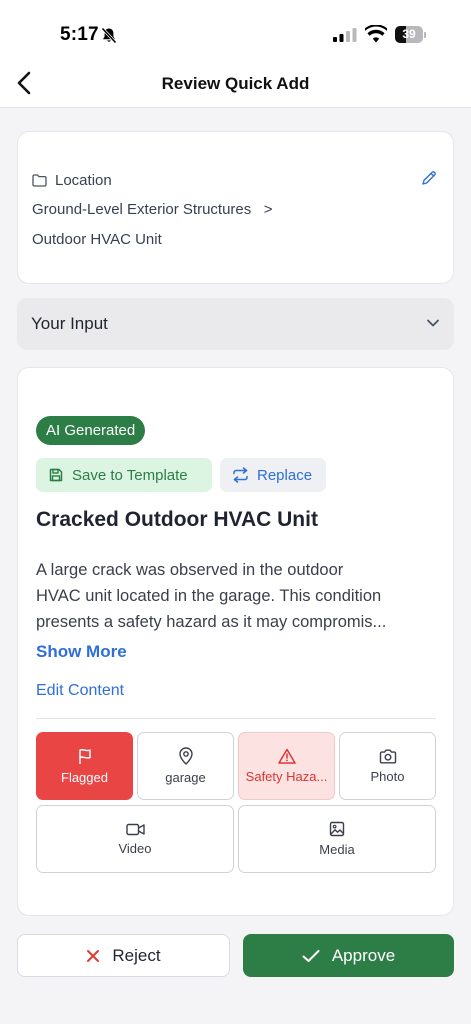  Describe the element at coordinates (185, 777) in the screenshot. I see `tile-label: garage` at that location.